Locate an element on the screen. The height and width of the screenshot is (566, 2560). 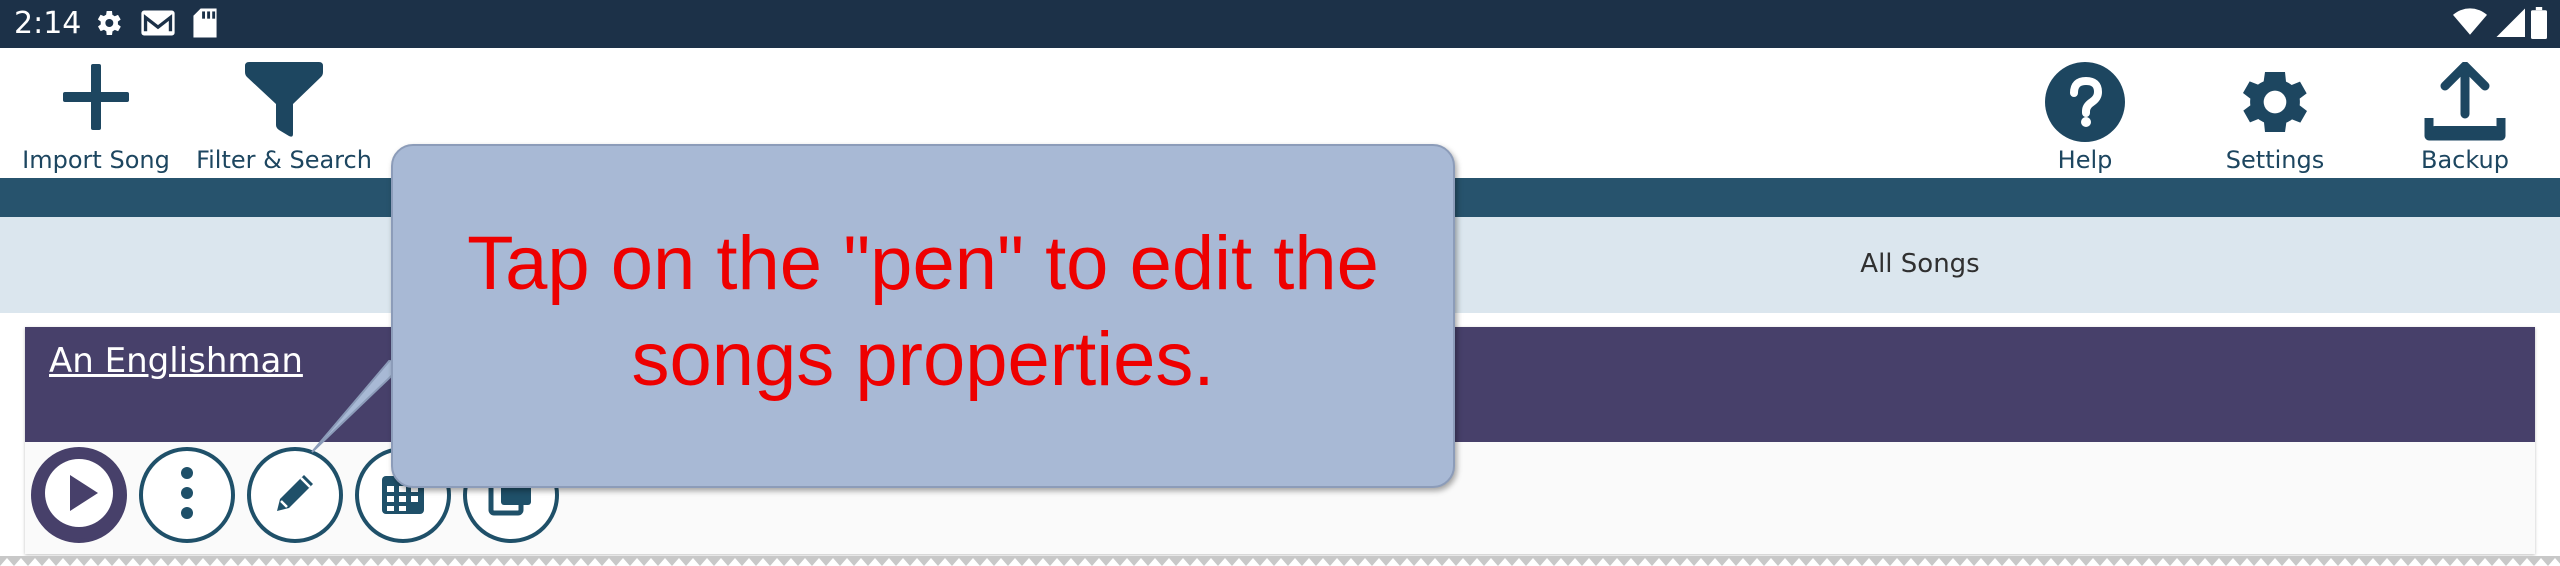
more-button is located at coordinates (187, 495).